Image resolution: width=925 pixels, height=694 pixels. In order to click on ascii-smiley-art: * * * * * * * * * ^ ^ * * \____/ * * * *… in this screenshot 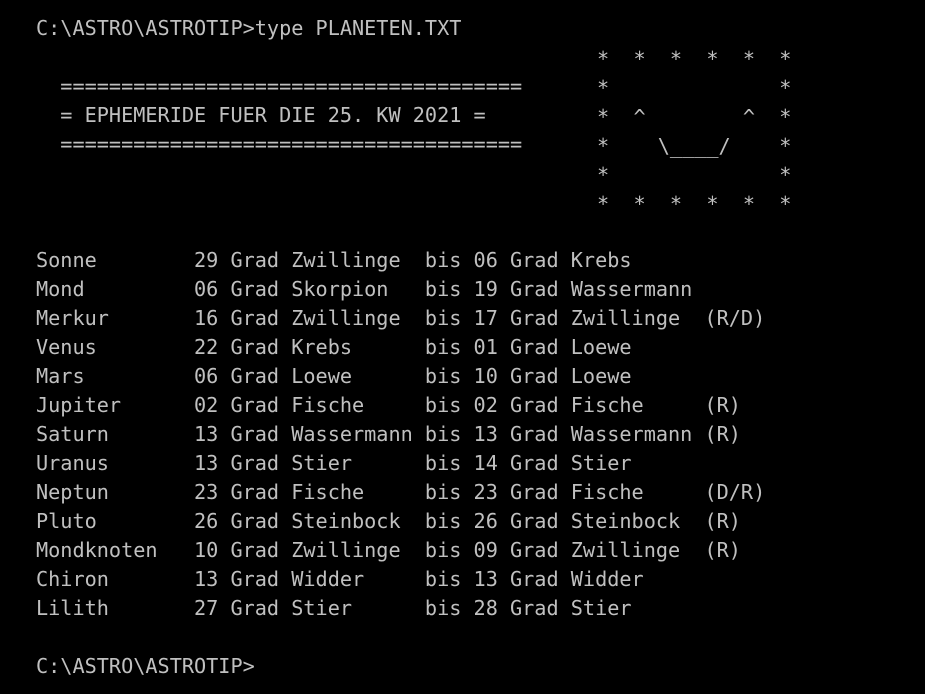, I will do `click(694, 131)`.